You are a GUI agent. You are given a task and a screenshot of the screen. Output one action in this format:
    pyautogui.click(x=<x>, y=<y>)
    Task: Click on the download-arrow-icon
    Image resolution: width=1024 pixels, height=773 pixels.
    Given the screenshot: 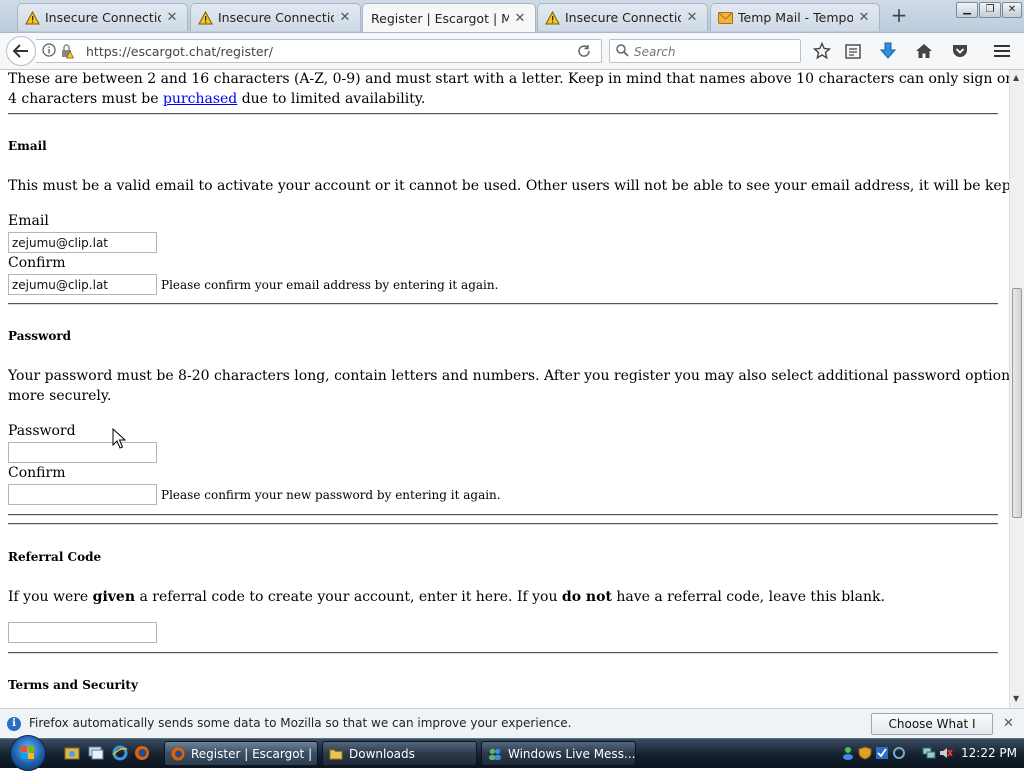 What is the action you would take?
    pyautogui.click(x=888, y=50)
    